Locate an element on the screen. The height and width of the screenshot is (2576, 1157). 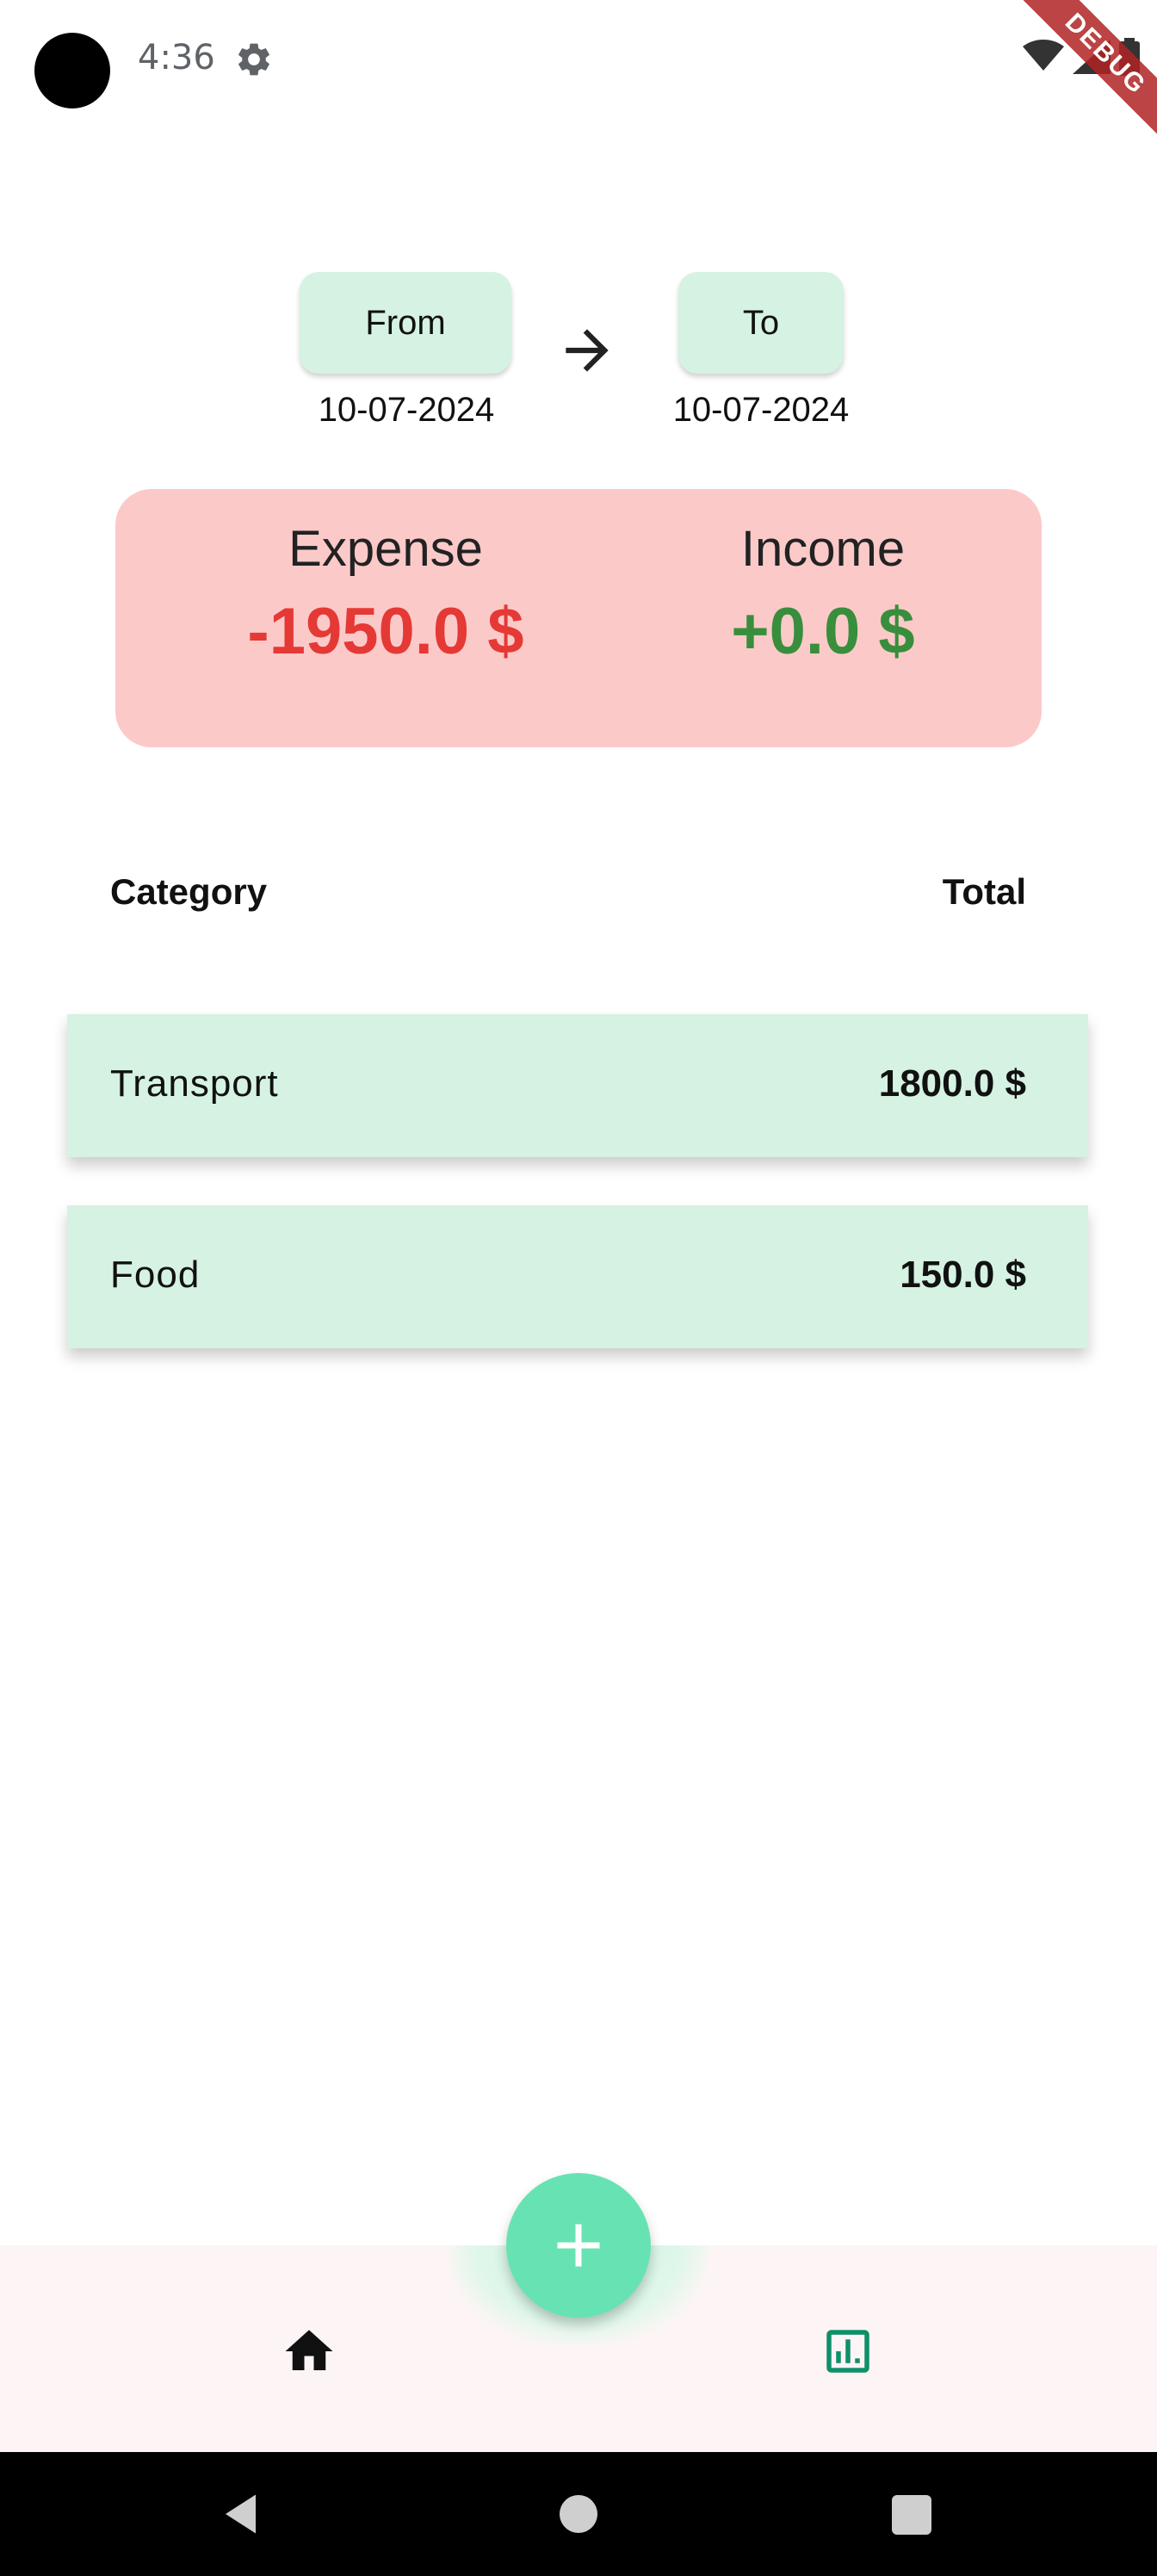
row-category: Food is located at coordinates (155, 1275).